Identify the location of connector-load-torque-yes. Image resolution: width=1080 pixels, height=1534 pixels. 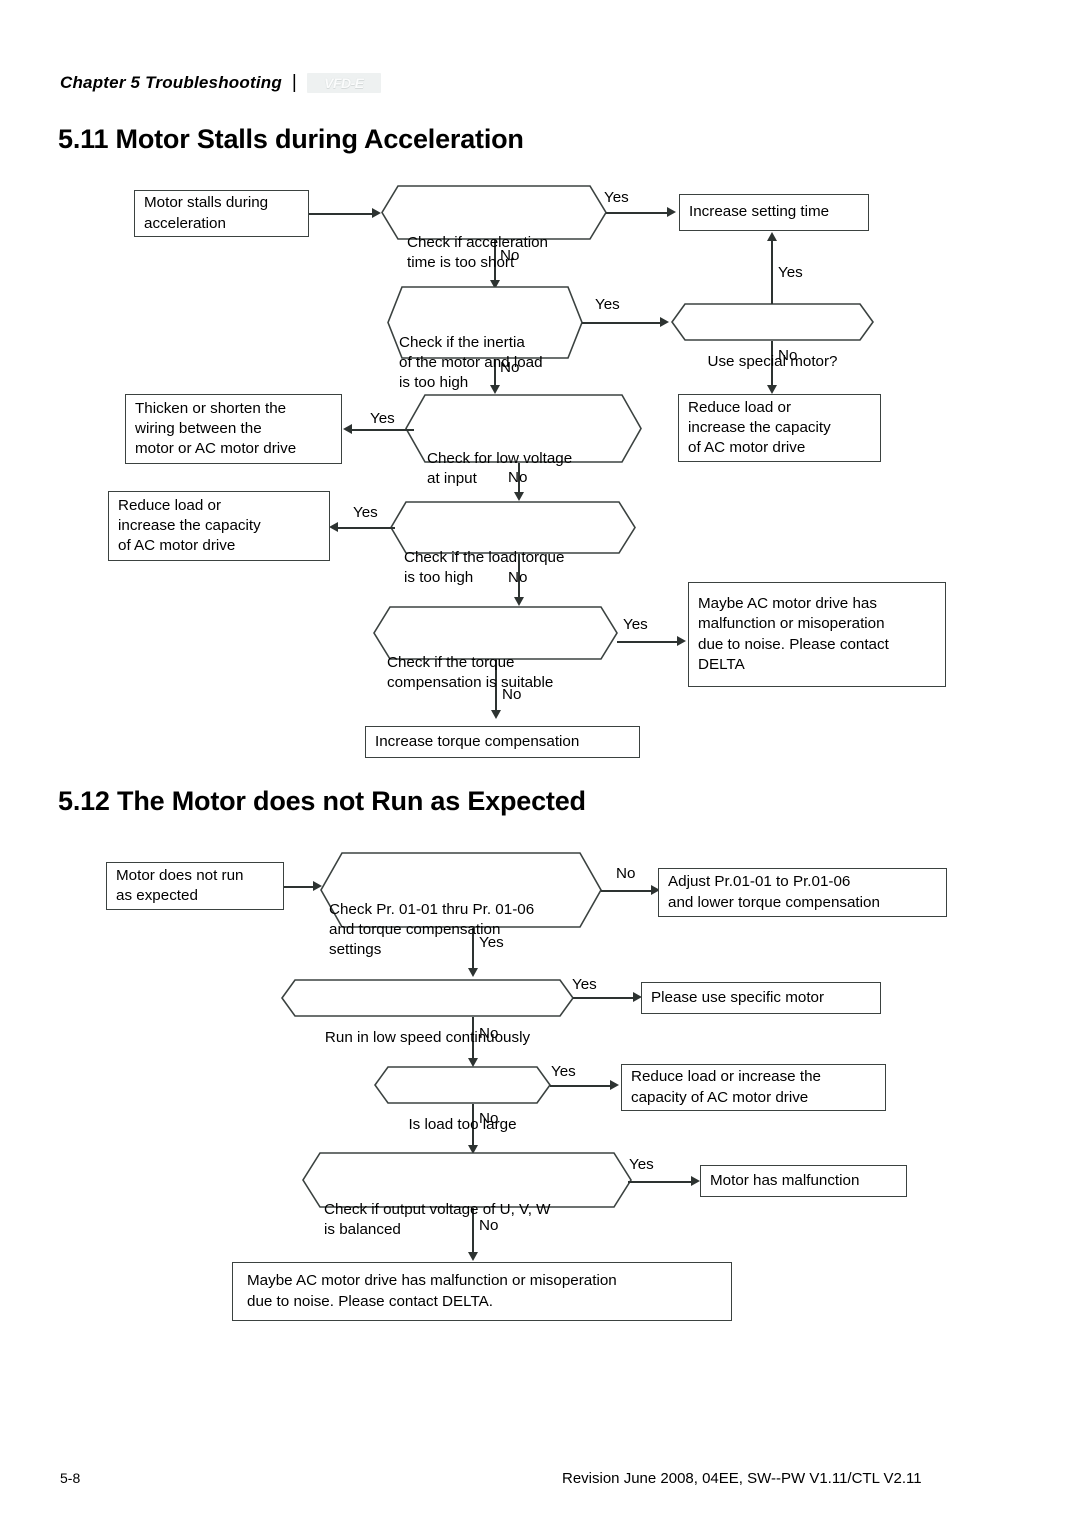
(366, 528).